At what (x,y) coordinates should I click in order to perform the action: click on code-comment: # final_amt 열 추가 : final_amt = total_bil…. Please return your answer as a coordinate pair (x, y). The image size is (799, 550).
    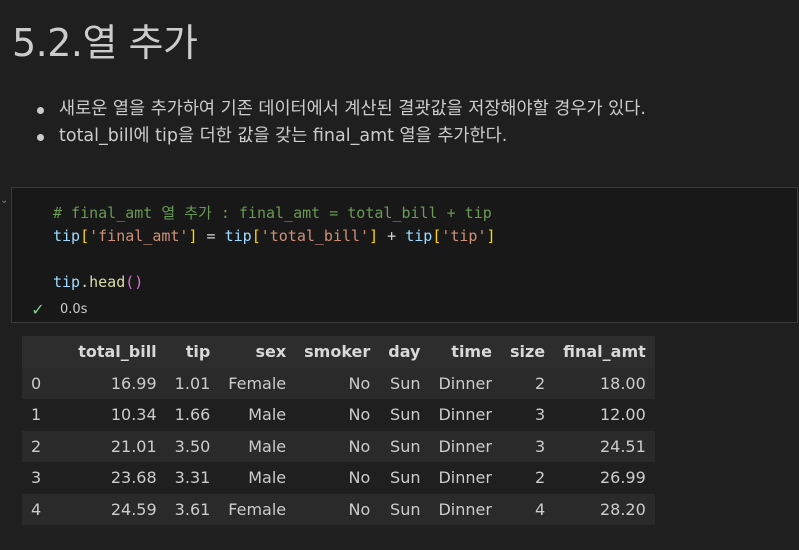
    Looking at the image, I should click on (272, 213).